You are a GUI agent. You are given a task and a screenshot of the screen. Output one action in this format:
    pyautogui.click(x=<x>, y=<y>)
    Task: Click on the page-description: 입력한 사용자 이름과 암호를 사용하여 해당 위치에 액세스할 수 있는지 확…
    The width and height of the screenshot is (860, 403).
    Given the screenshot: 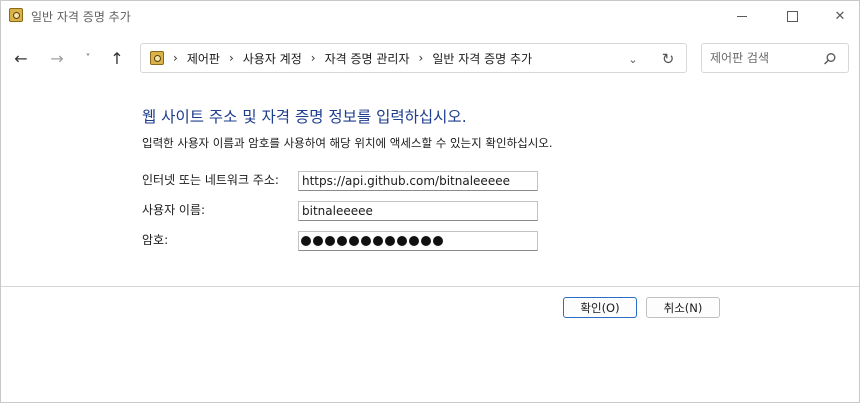 What is the action you would take?
    pyautogui.click(x=347, y=143)
    